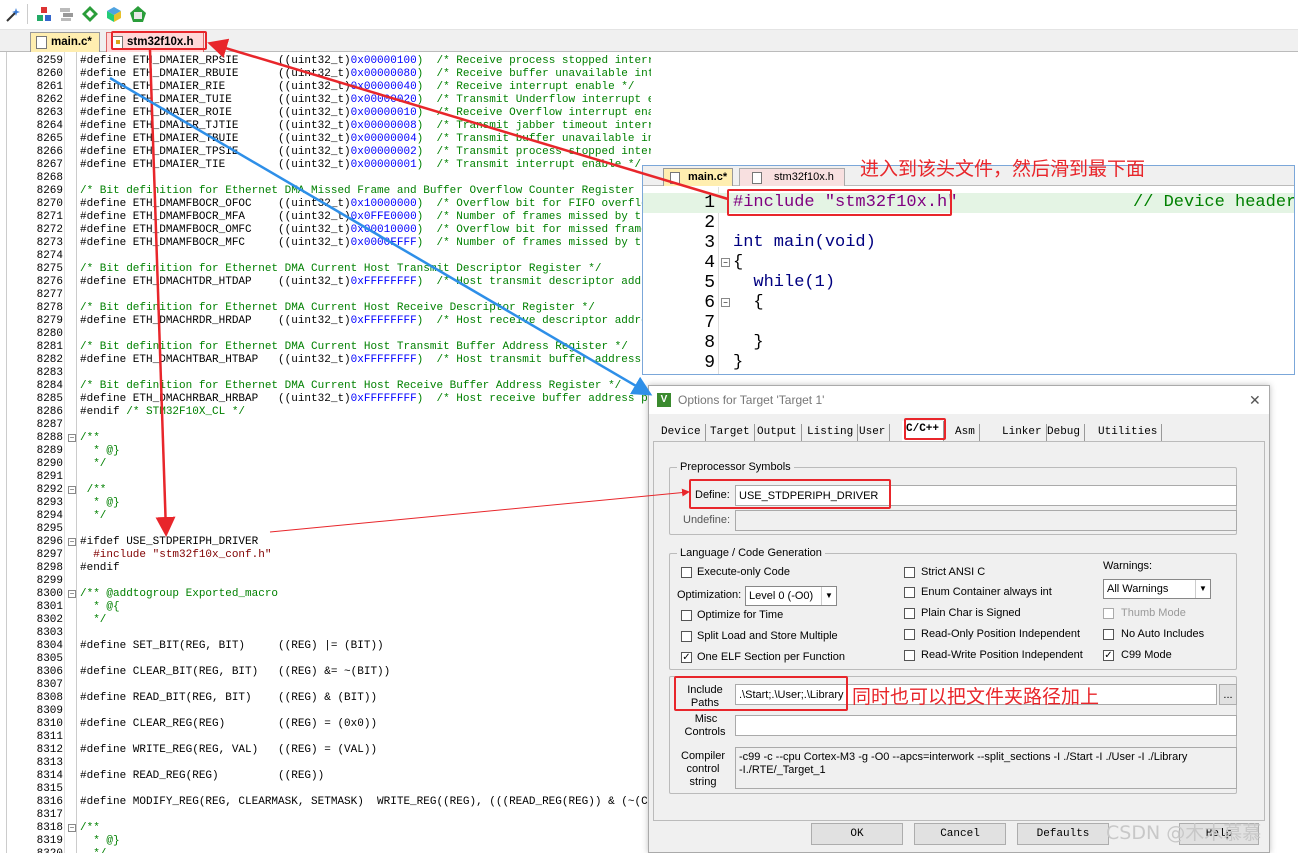 Image resolution: width=1298 pixels, height=853 pixels. What do you see at coordinates (229, 724) in the screenshot?
I see `code-text: #define CLEAR_REG(REG) ((REG) = (0x0))` at bounding box center [229, 724].